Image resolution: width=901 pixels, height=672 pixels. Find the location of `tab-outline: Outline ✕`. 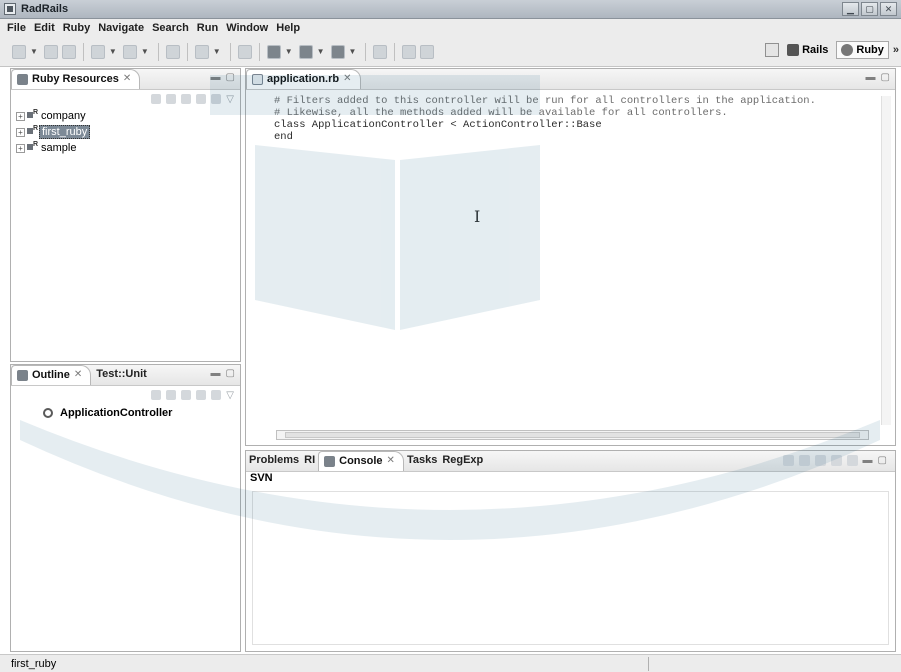

tab-outline: Outline ✕ is located at coordinates (51, 375).